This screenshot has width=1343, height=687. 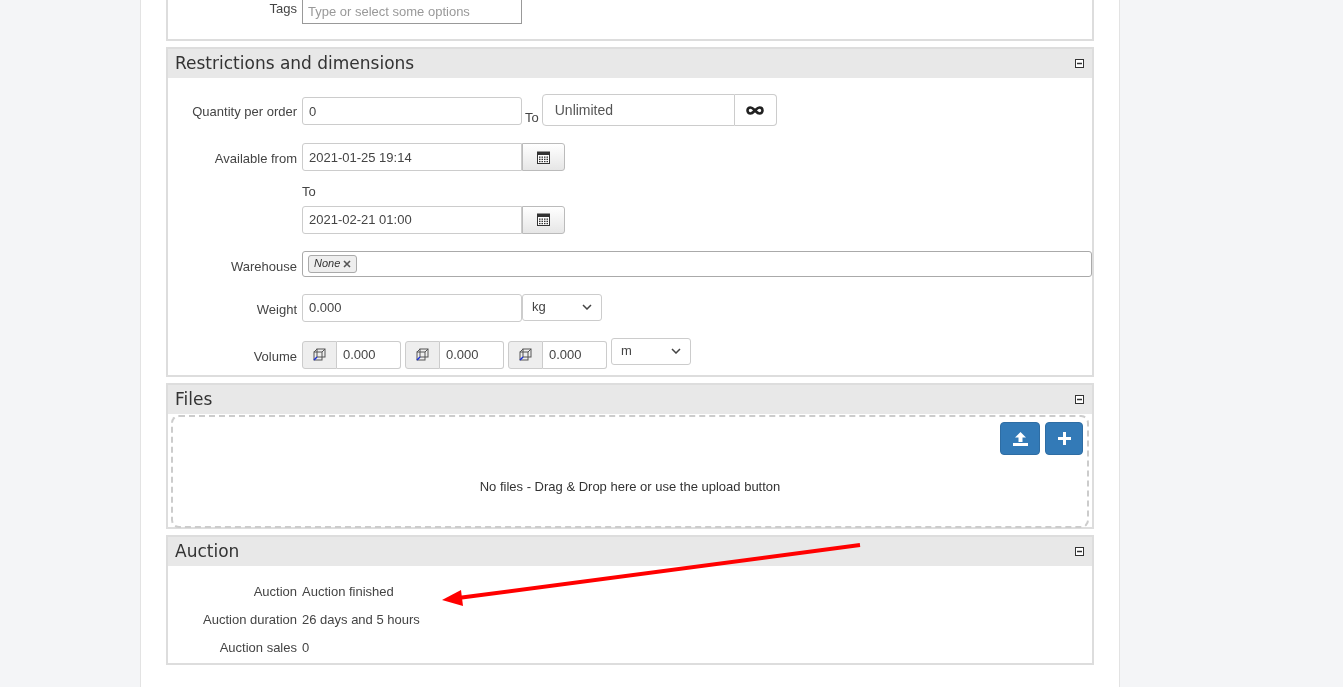 What do you see at coordinates (276, 309) in the screenshot?
I see `field-label: Weight` at bounding box center [276, 309].